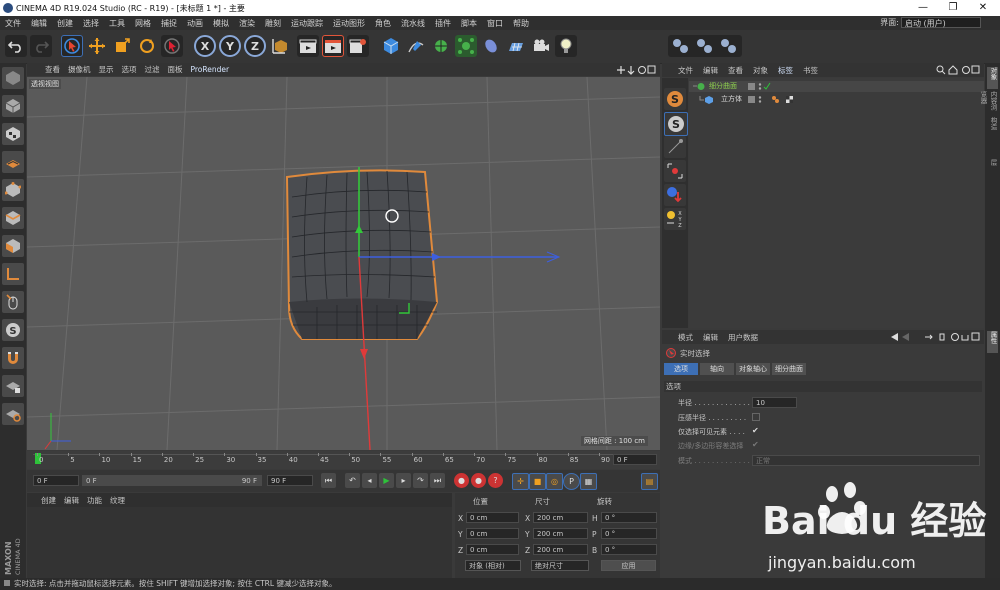 This screenshot has height=590, width=1000. Describe the element at coordinates (649, 481) in the screenshot. I see `scheme-button: ▤` at that location.